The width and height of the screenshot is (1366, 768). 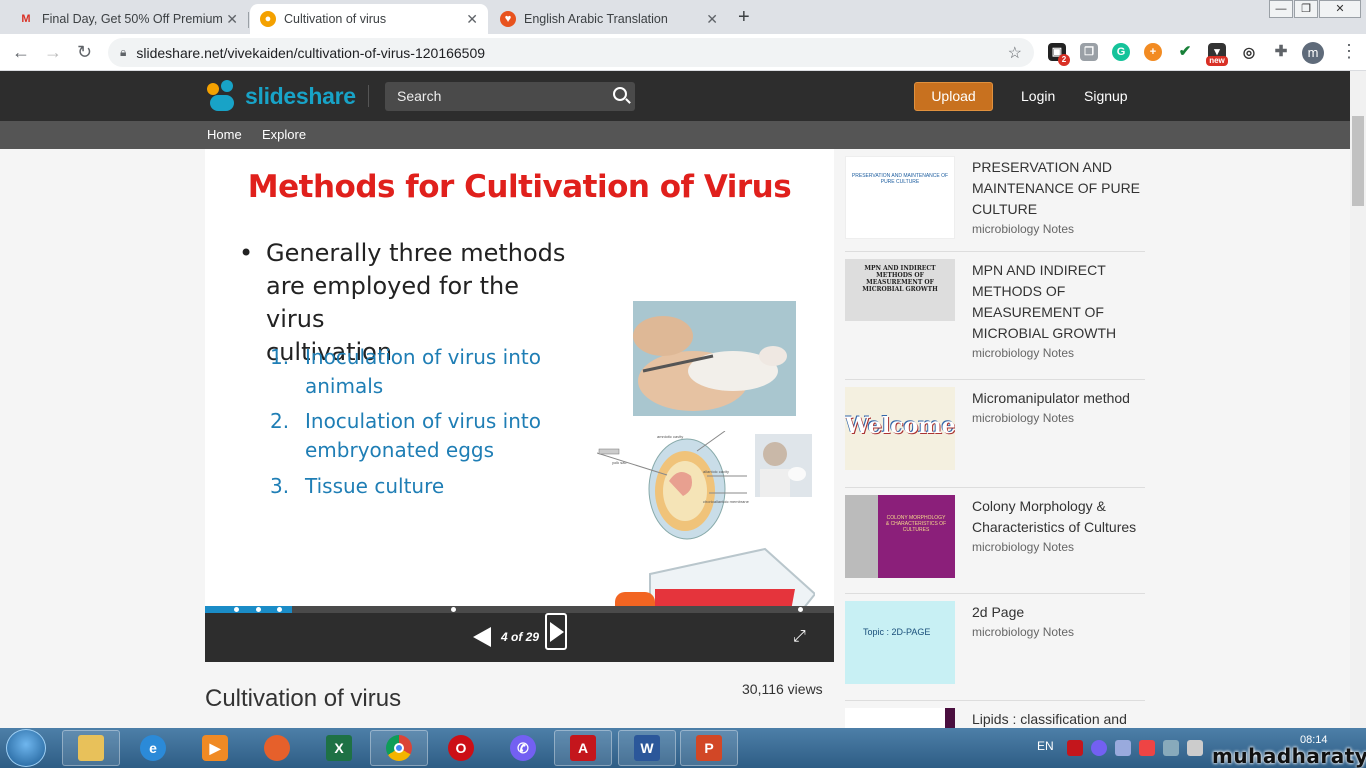 I want to click on taskbar-viber: ✆, so click(x=523, y=748).